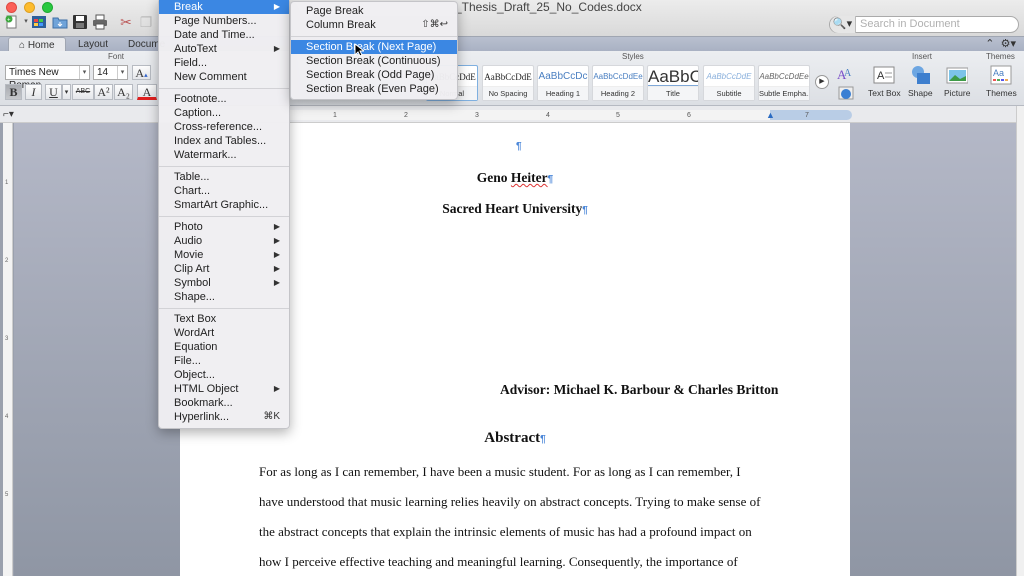  I want to click on strikethrough-button: ABC, so click(83, 92).